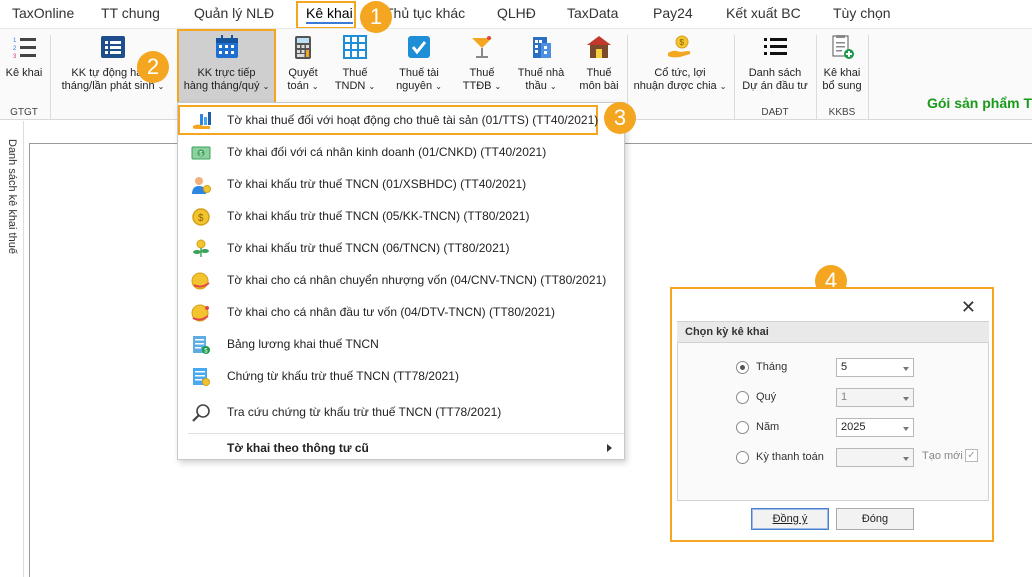  I want to click on payment-period-select, so click(875, 457).